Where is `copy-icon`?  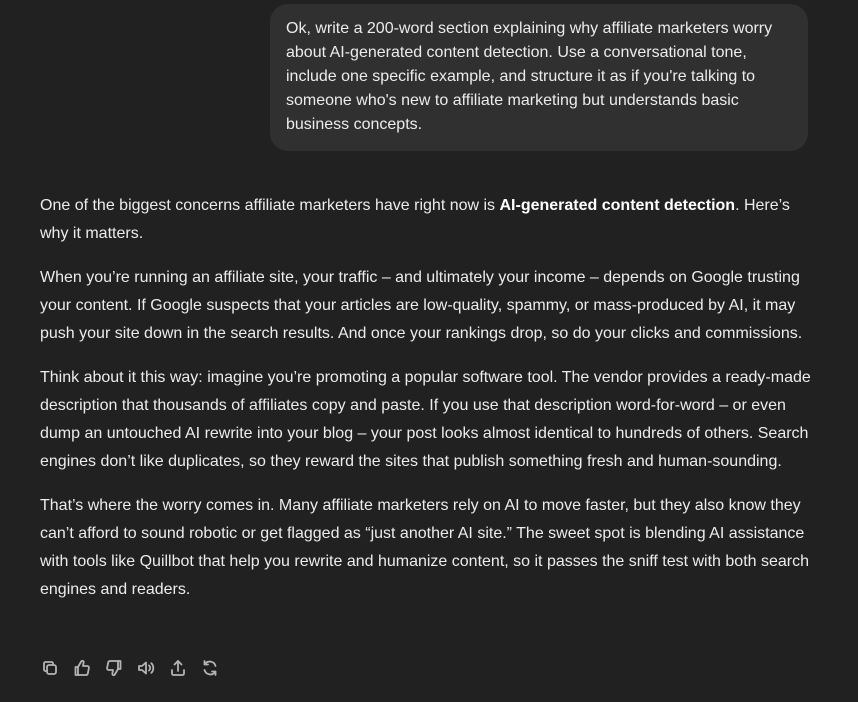
copy-icon is located at coordinates (50, 668).